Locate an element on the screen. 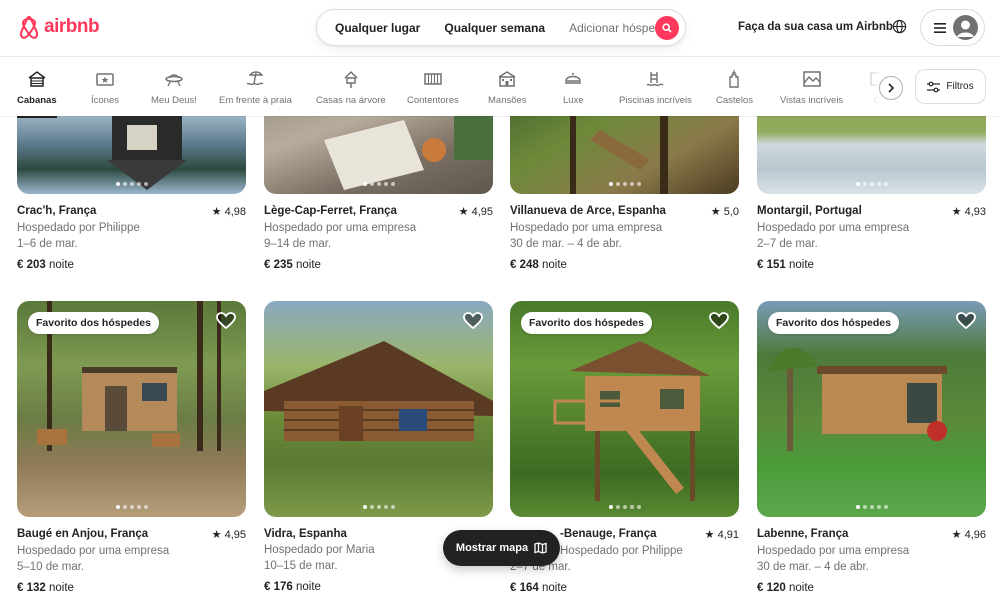 This screenshot has width=1000, height=595. listing-dates: 30 de mar. – 4 de abr. is located at coordinates (813, 567).